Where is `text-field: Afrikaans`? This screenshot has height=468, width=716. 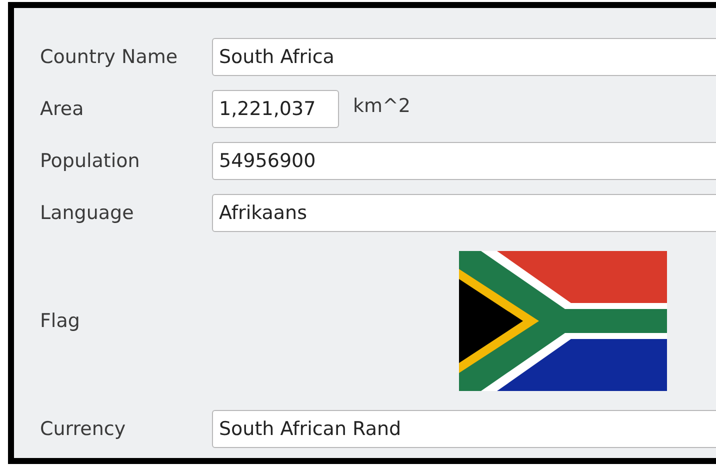 text-field: Afrikaans is located at coordinates (464, 213).